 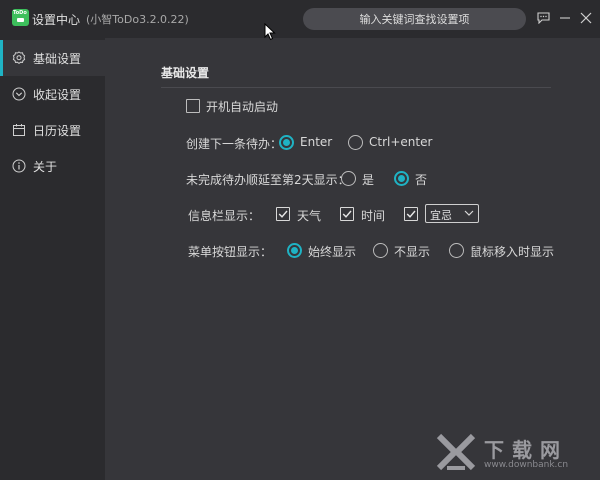 I want to click on window-title: 设置中心, so click(x=56, y=20).